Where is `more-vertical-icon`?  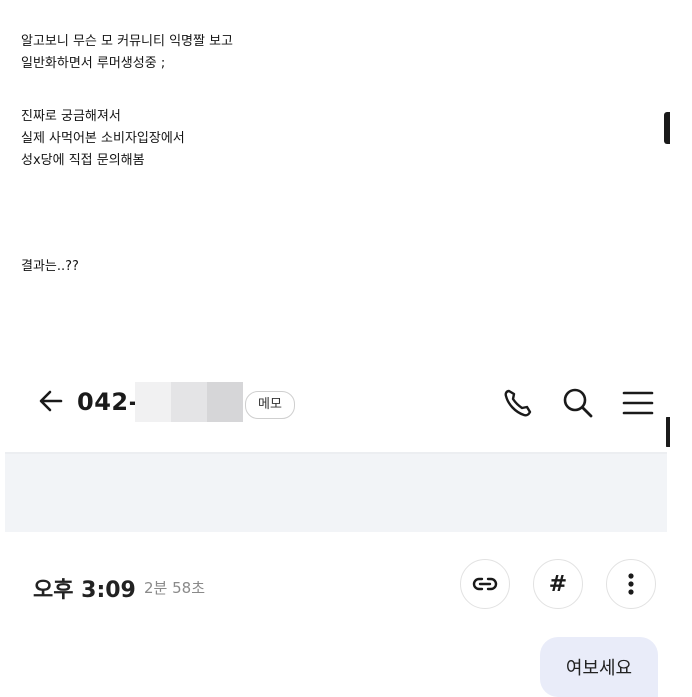 more-vertical-icon is located at coordinates (631, 584).